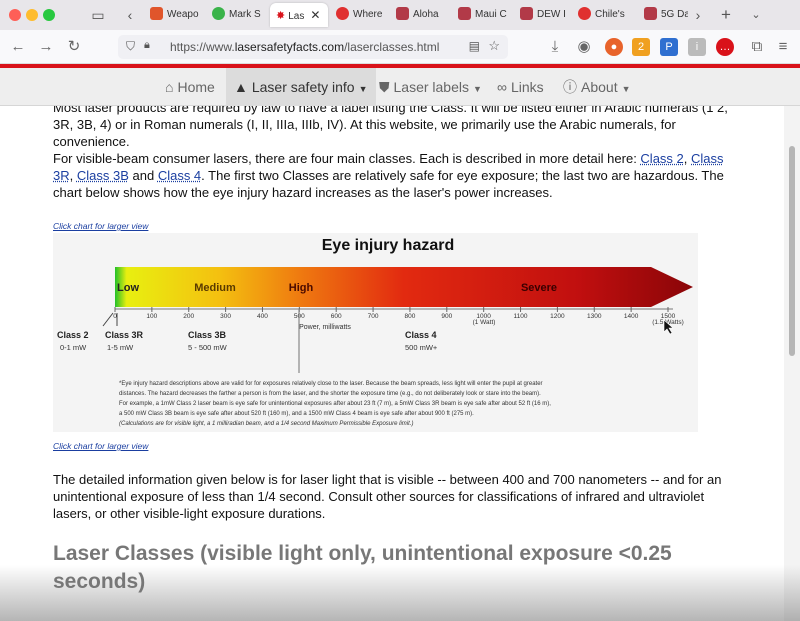  I want to click on tab-aloha: Aloha, so click(421, 15).